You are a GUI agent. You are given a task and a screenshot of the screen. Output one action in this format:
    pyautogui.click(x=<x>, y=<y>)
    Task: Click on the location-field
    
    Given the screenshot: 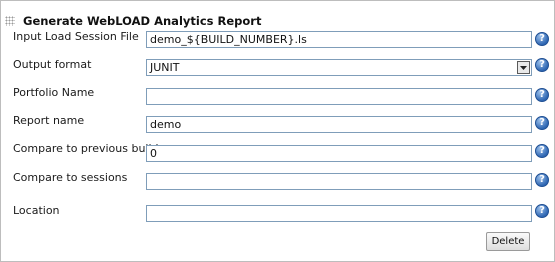 What is the action you would take?
    pyautogui.click(x=339, y=213)
    